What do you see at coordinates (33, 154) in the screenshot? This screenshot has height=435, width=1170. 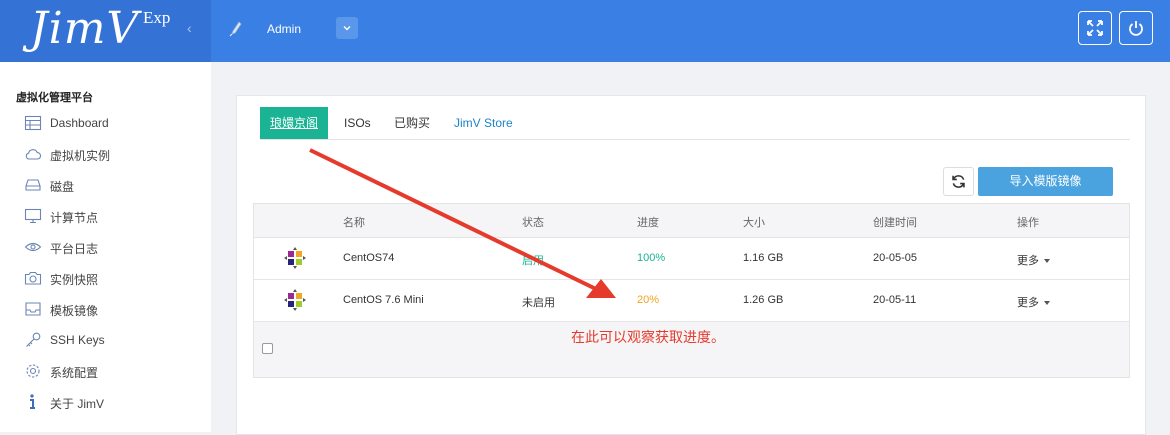 I see `cloud-icon` at bounding box center [33, 154].